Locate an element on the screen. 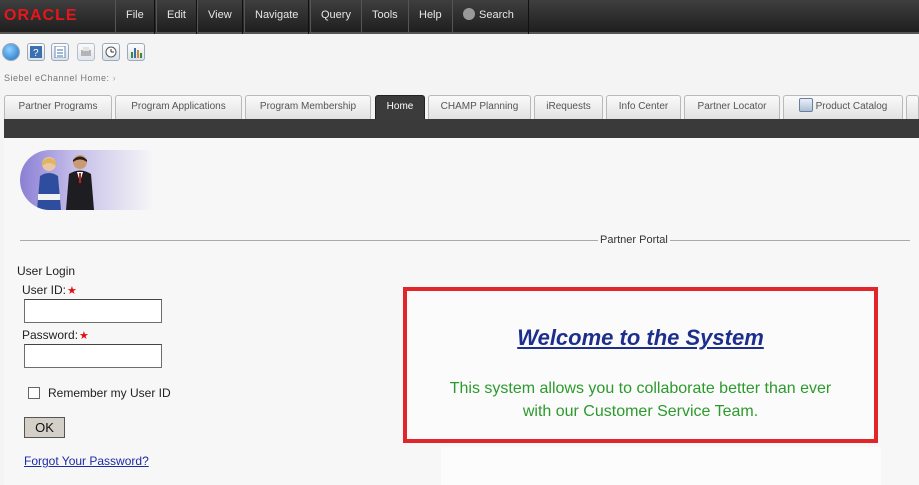 This screenshot has width=919, height=485. welcome-title: Welcome to the System is located at coordinates (640, 338).